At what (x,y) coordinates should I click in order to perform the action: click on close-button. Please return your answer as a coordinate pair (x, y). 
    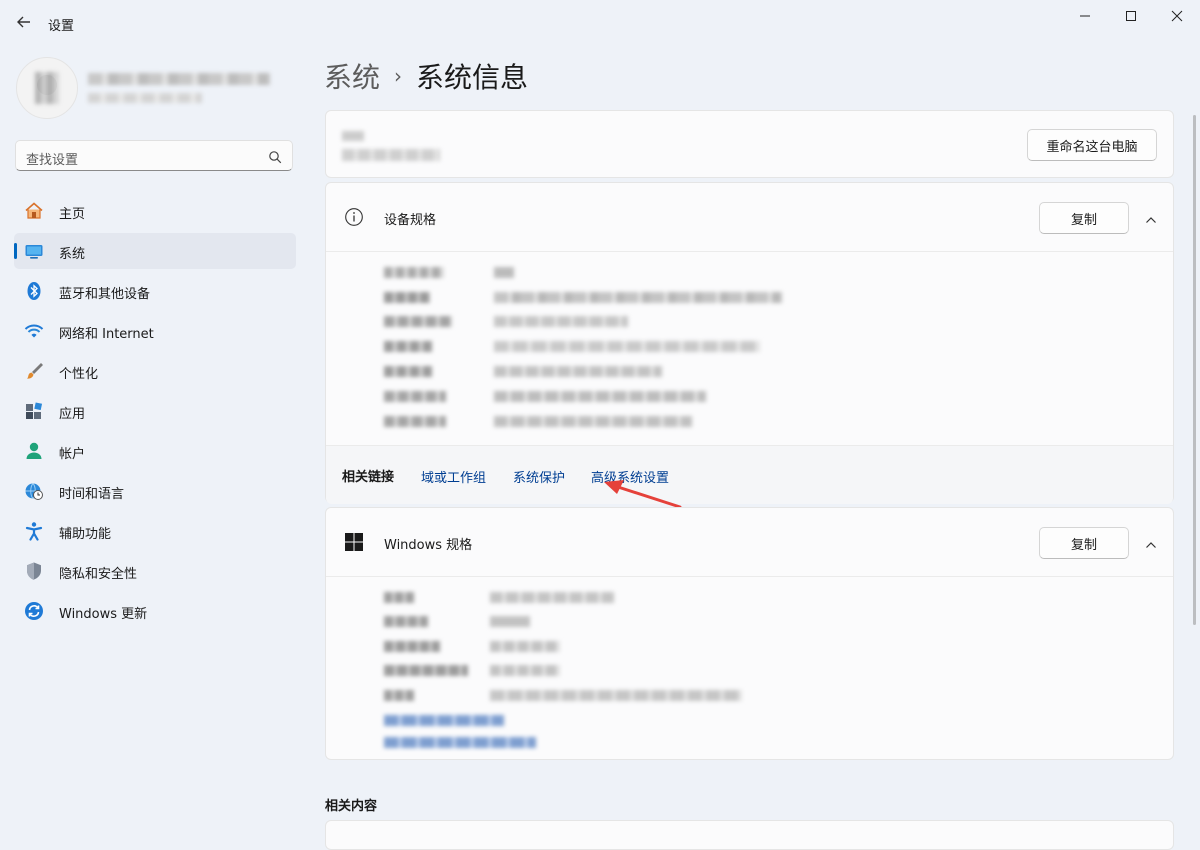
    Looking at the image, I should click on (1177, 16).